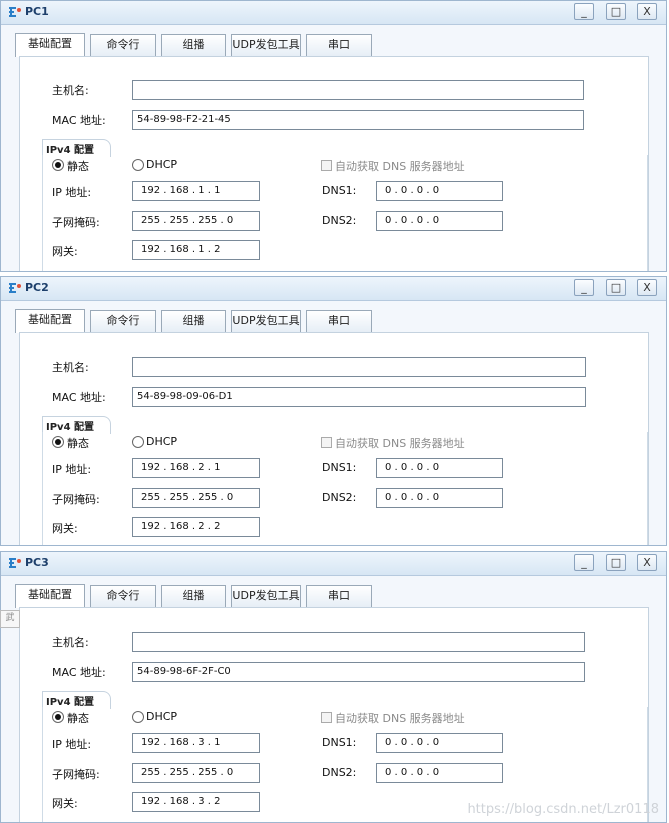 This screenshot has height=823, width=669. I want to click on mac-field: 54-89-98-09-06-D1, so click(359, 397).